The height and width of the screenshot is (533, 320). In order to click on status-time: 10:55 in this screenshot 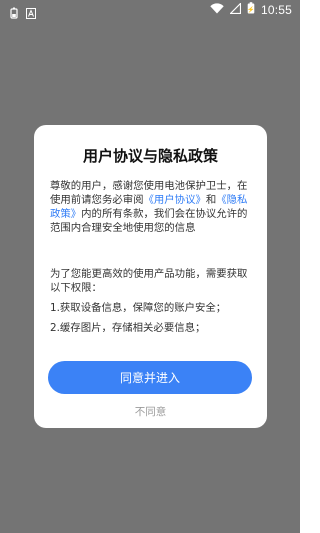, I will do `click(276, 9)`.